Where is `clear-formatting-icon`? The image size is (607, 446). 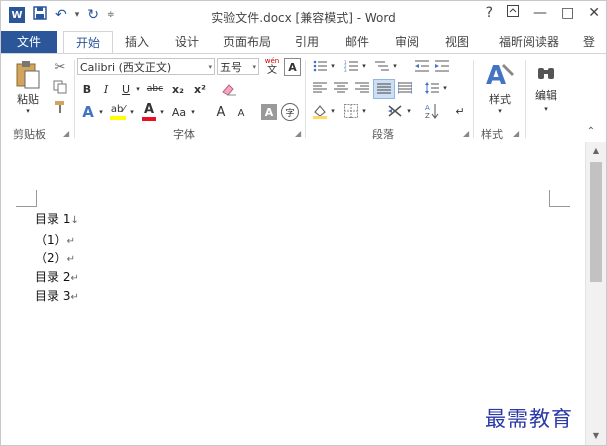
clear-formatting-icon is located at coordinates (229, 89).